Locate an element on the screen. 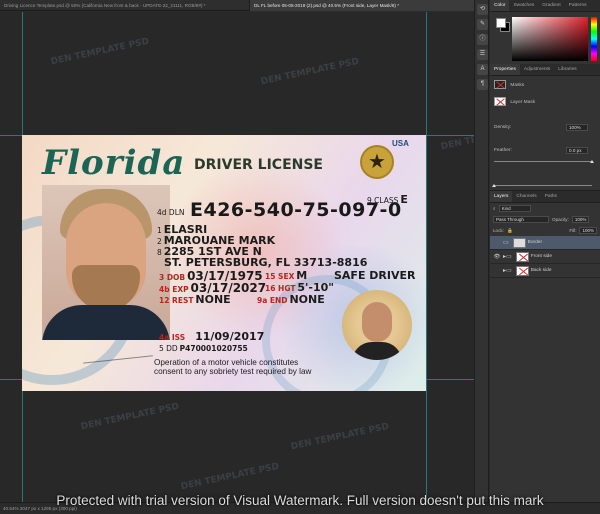 The image size is (600, 514). folder-icon: ▭ is located at coordinates (506, 243).